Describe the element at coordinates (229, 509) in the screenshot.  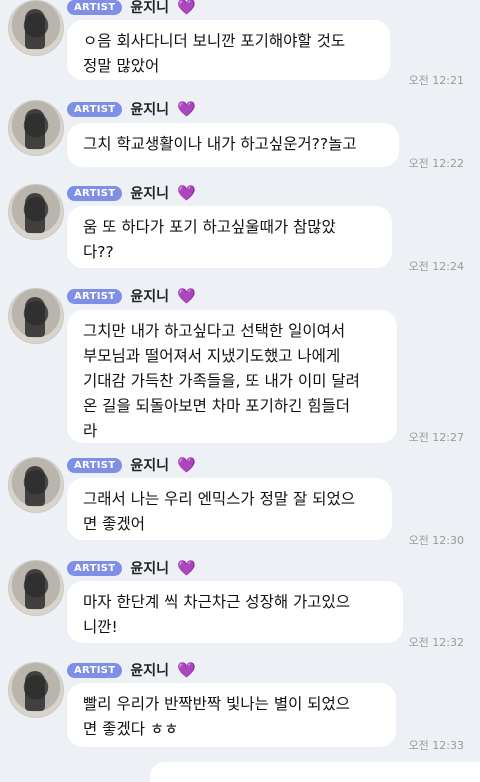
I see `message-bubble: 그래서 나는 우리 엔믹스가 정말 잘 되었으 면 좋겠어` at that location.